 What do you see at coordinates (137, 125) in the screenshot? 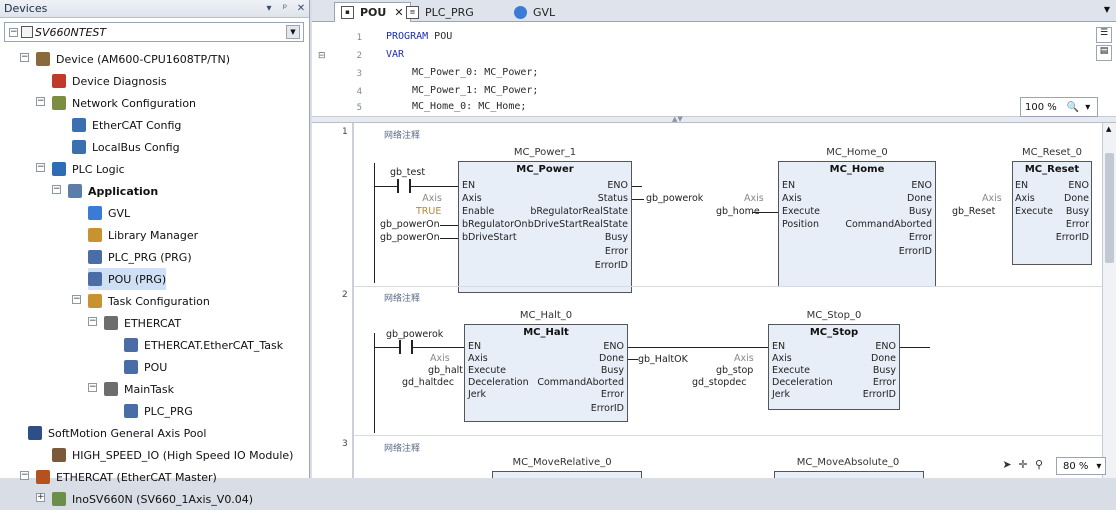
I see `tree-item-label: EtherCAT Config` at bounding box center [137, 125].